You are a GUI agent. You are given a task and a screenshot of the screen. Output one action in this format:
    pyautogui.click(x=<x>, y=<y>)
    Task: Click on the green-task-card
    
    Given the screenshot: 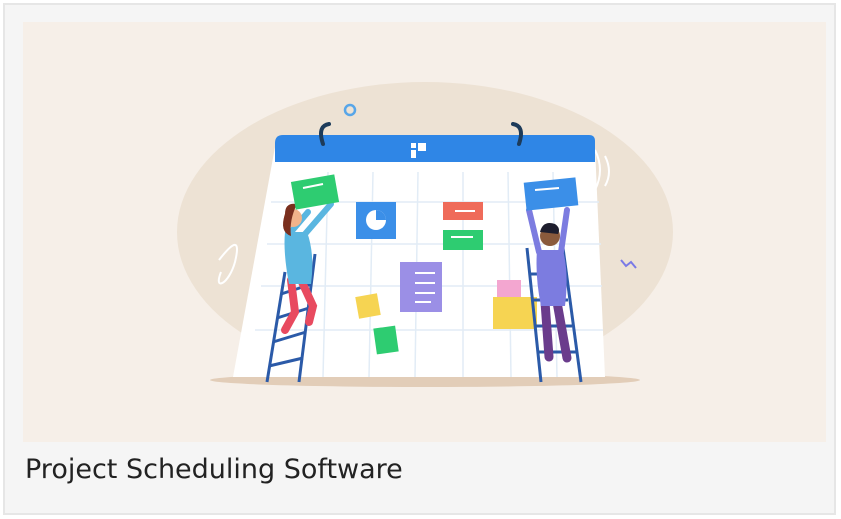 What is the action you would take?
    pyautogui.click(x=463, y=240)
    